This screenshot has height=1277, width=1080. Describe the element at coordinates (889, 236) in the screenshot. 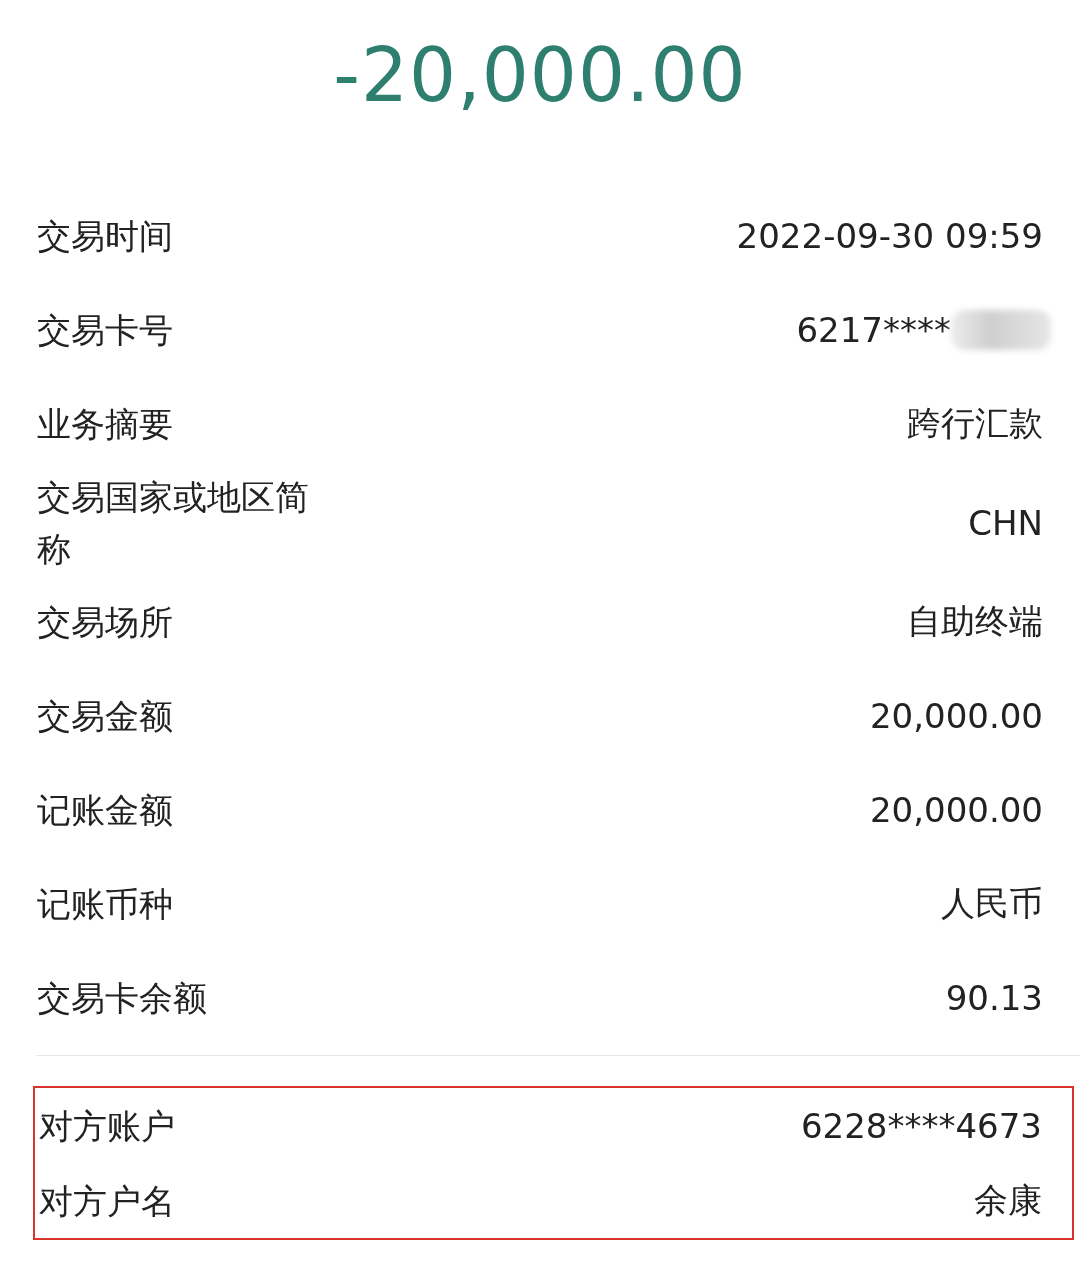

I see `field-value: 2022-09-30 09:59` at that location.